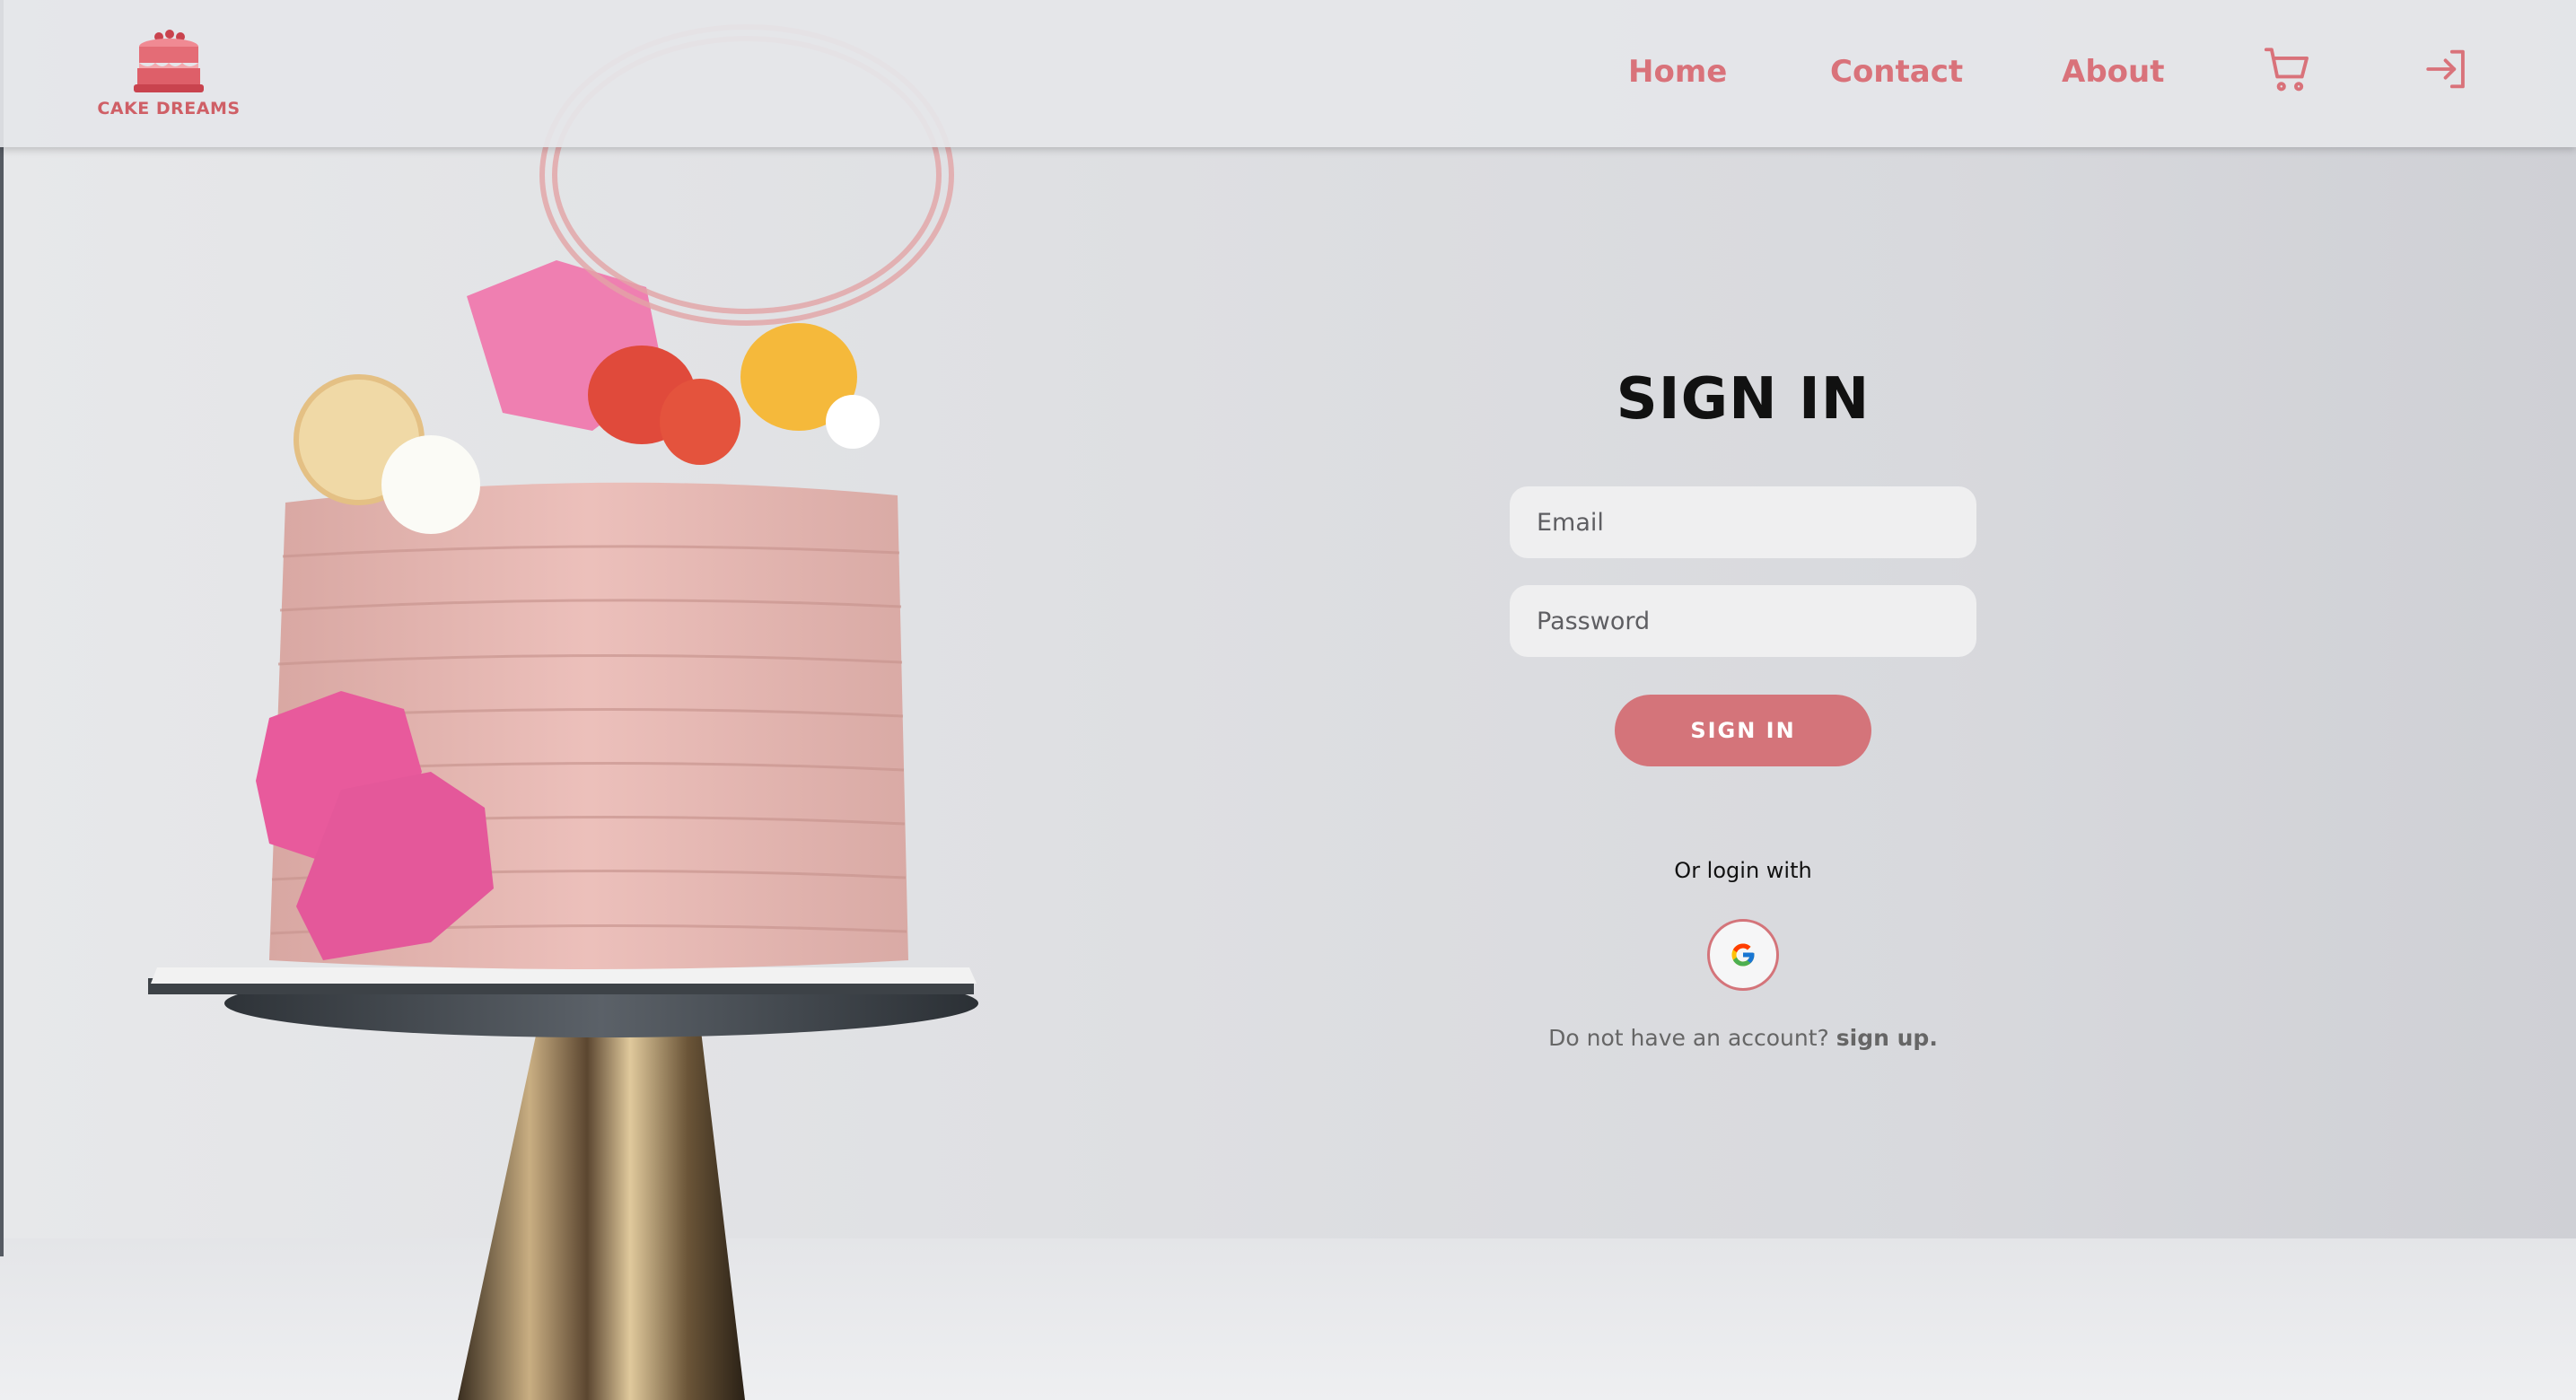 This screenshot has width=2576, height=1400. What do you see at coordinates (1743, 621) in the screenshot?
I see `password-field` at bounding box center [1743, 621].